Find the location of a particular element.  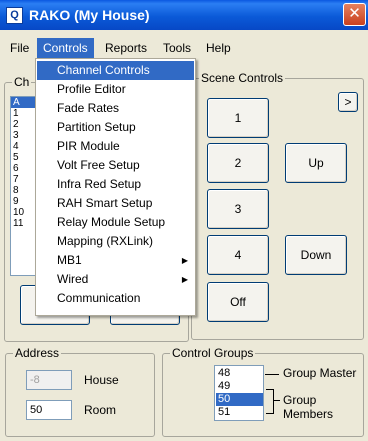

control-groups-list: 48 49 50 51 is located at coordinates (239, 393).